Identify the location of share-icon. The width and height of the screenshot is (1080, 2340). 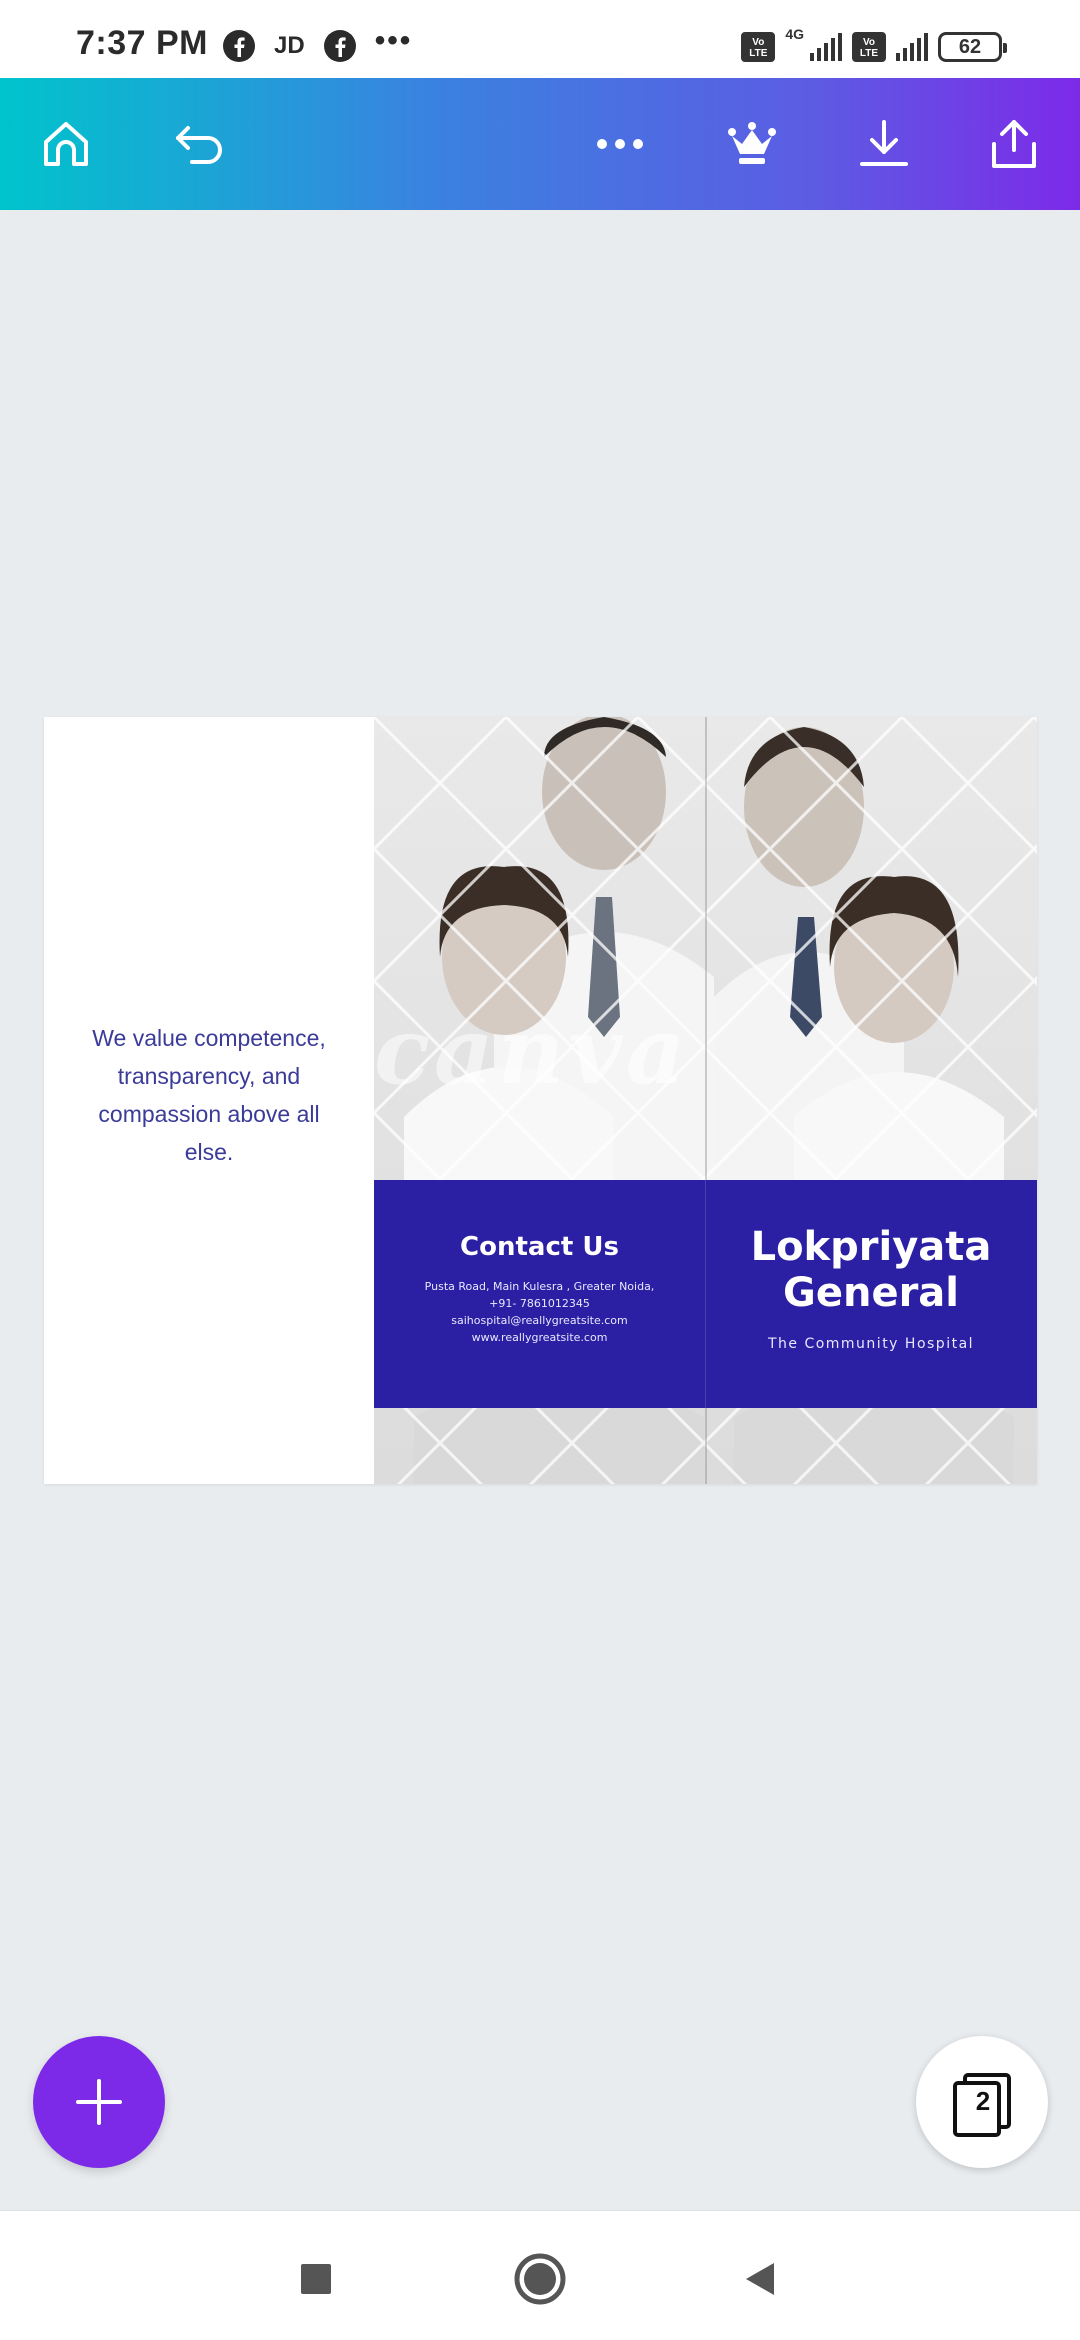
(1014, 144).